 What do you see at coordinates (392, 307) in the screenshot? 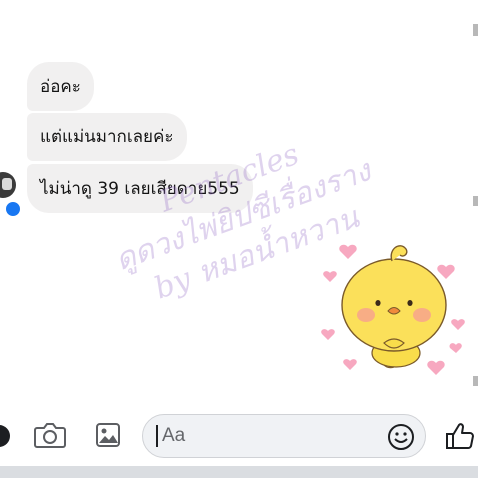
I see `chick-sticker` at bounding box center [392, 307].